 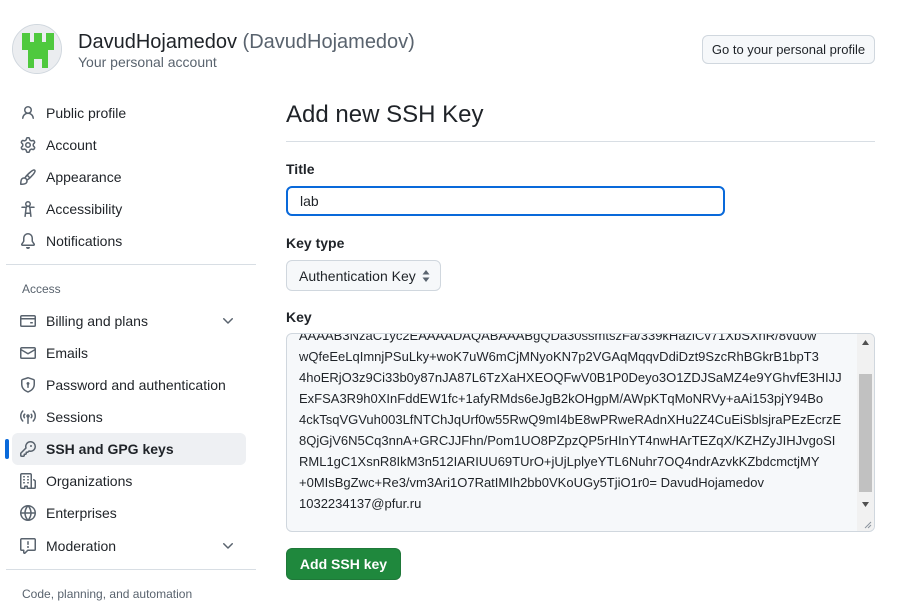 What do you see at coordinates (129, 417) in the screenshot?
I see `sidebar-item-sessions: Sessions` at bounding box center [129, 417].